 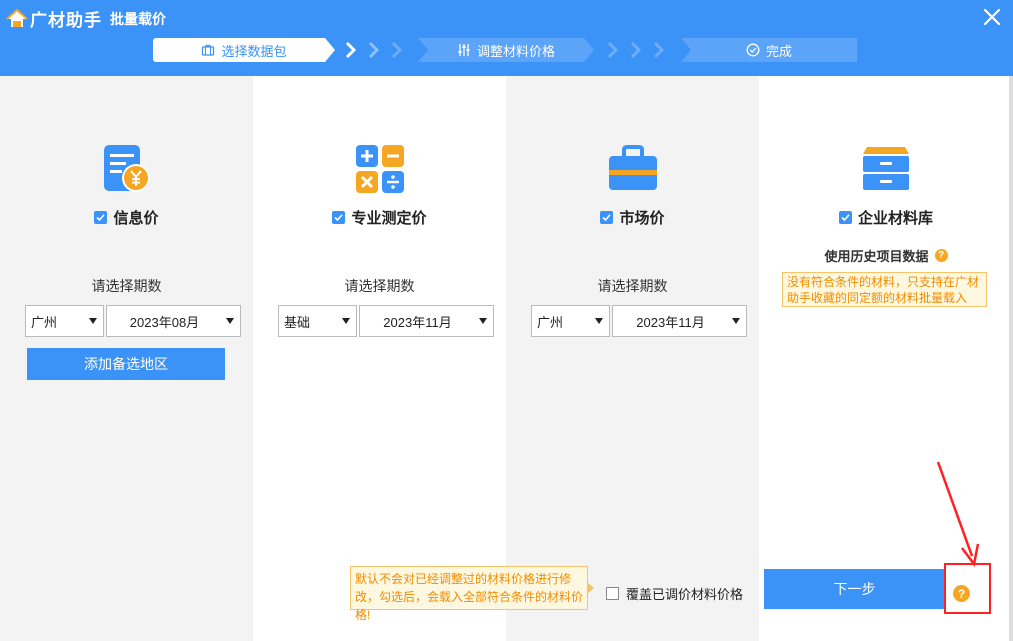 I want to click on overwrite-tooltip: 默认不会对已经调整过的材料价格进行修改，勾选后，会载入全部符合条件的材料价格!, so click(x=472, y=594).